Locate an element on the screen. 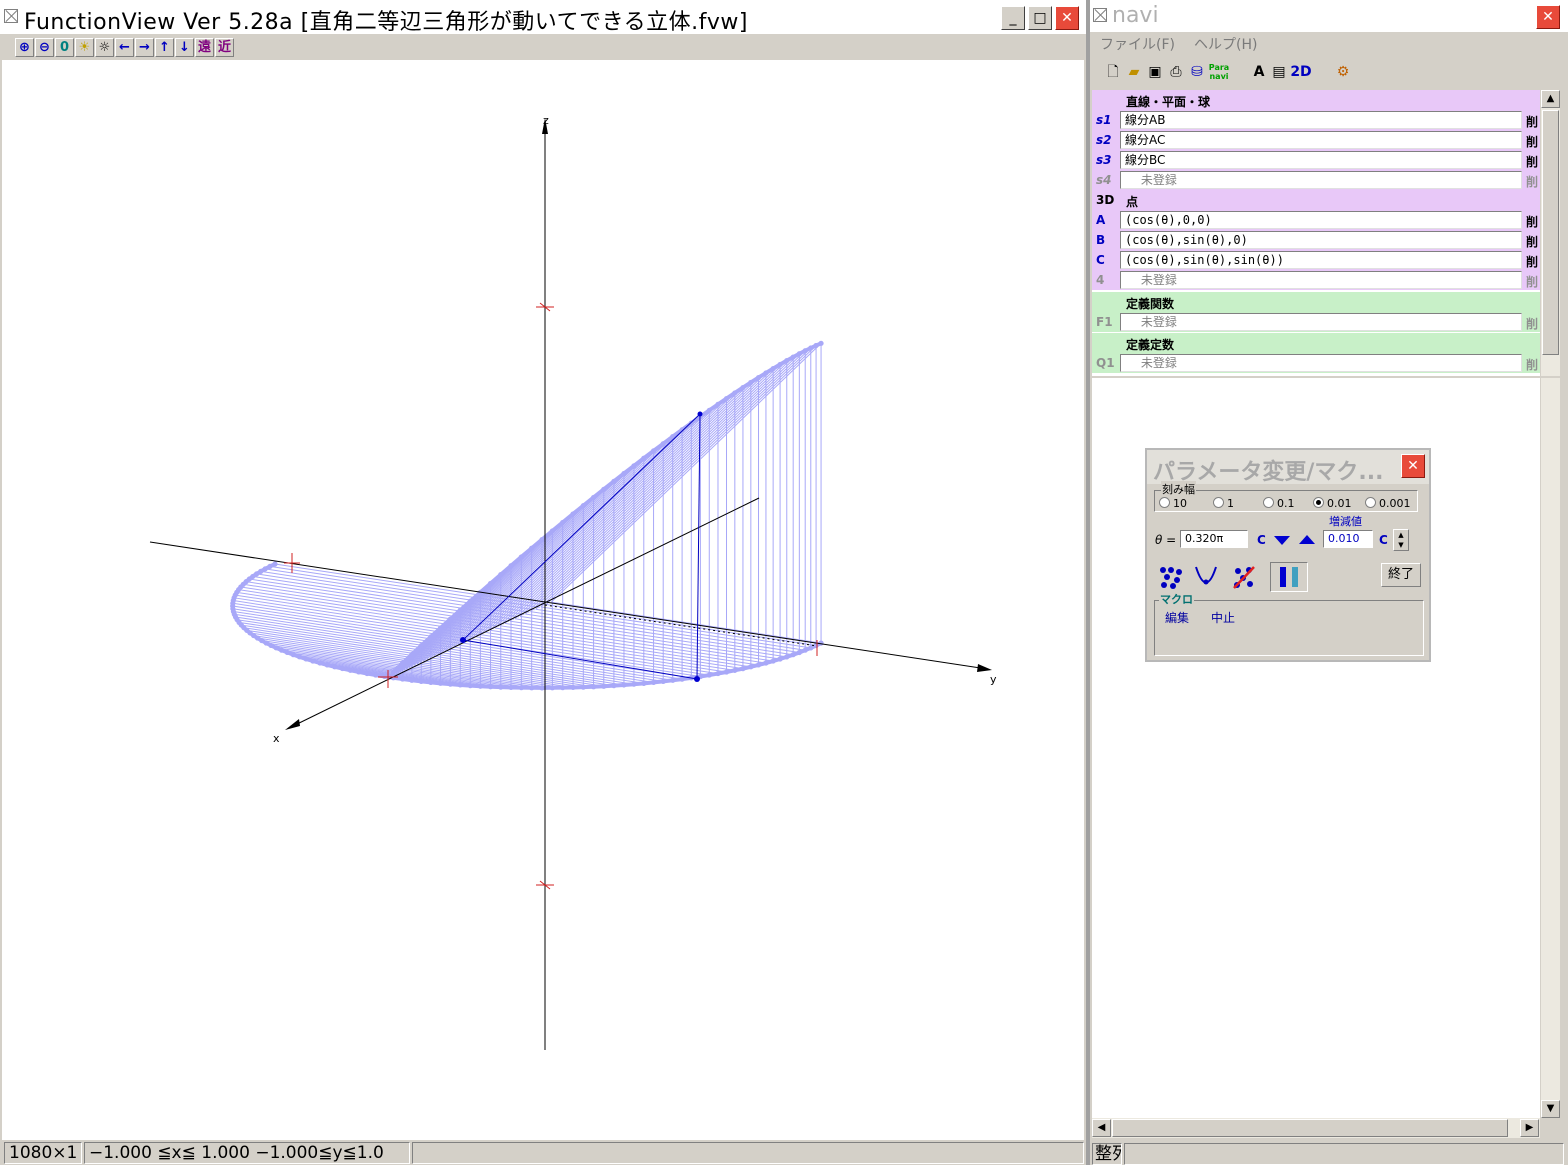 The height and width of the screenshot is (1165, 1568). pause-toggle-button is located at coordinates (1289, 577).